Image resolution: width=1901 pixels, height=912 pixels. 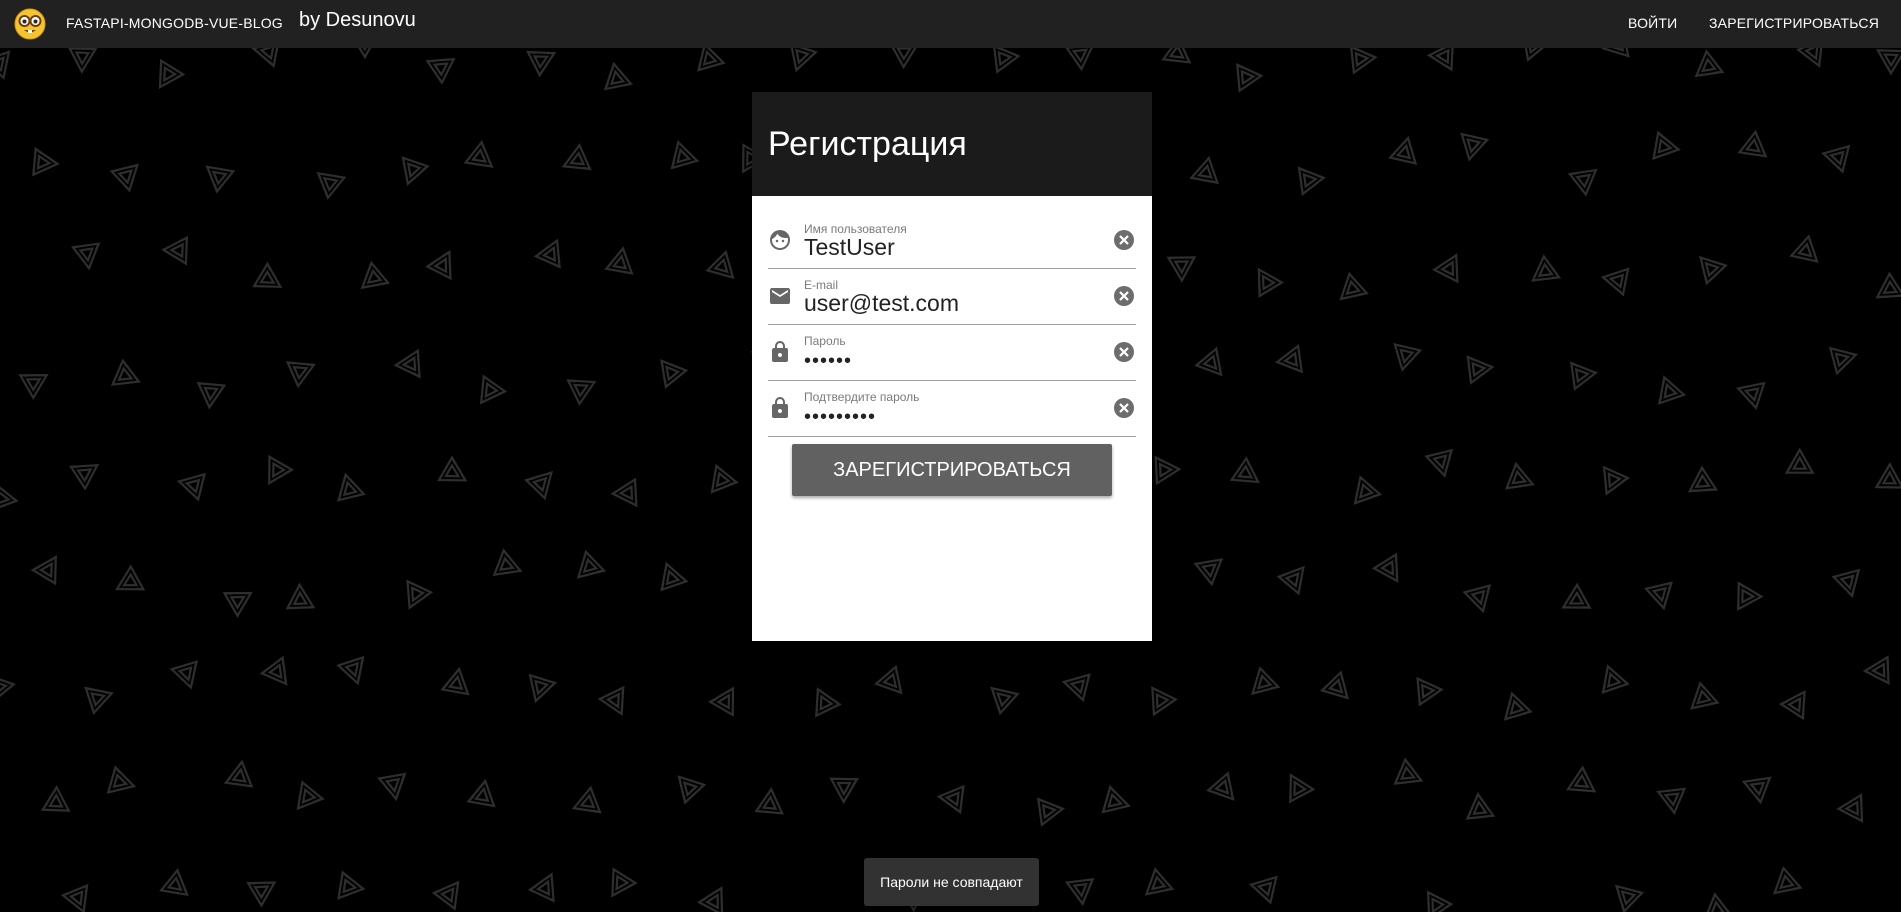 I want to click on username-field: Имя пользователя TestUser, so click(x=952, y=240).